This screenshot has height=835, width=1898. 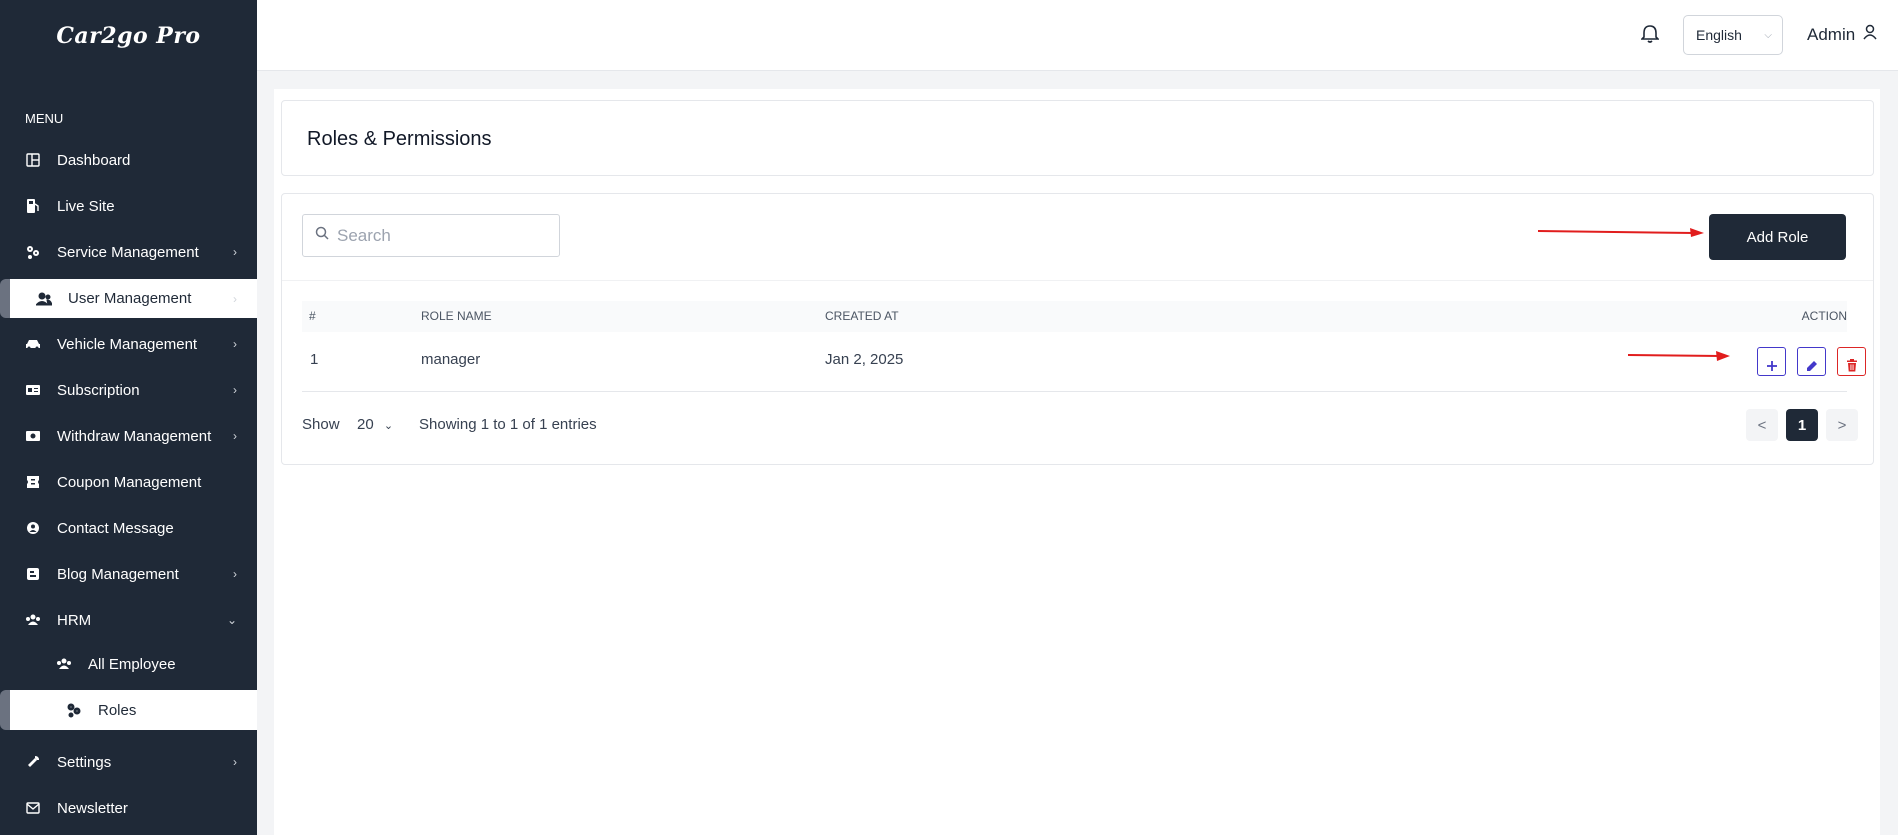 I want to click on table-header: # ROLE NAME CREATED AT ACTION, so click(x=1074, y=316).